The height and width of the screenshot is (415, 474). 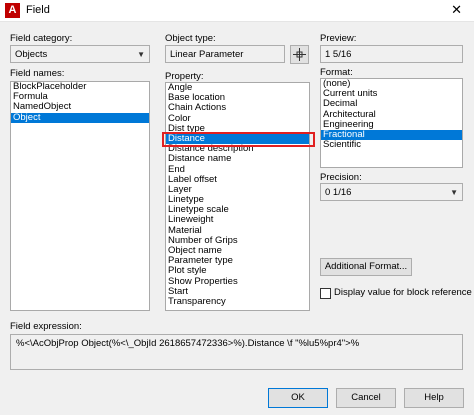 I want to click on cancel-button: Cancel, so click(x=366, y=398).